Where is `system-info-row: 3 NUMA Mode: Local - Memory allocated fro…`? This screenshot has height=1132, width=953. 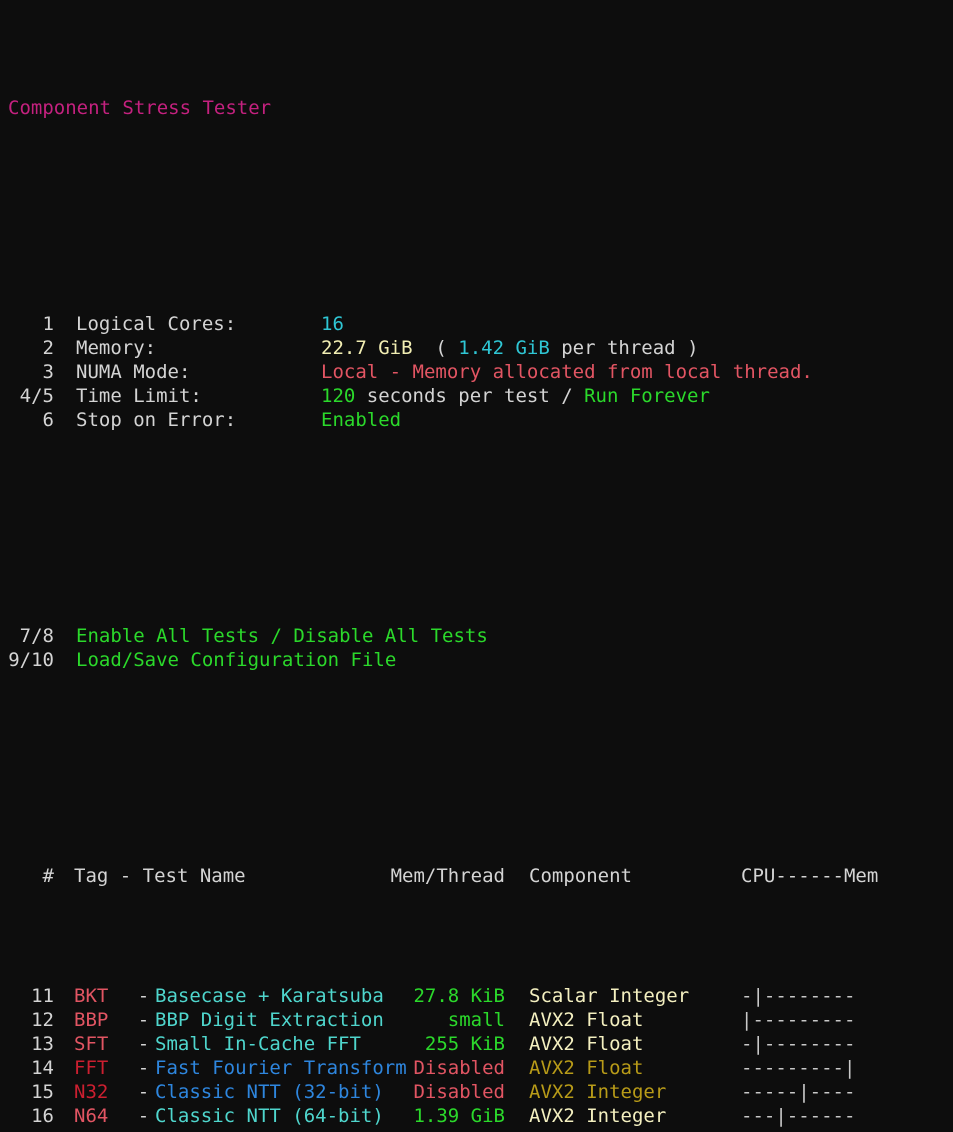
system-info-row: 3 NUMA Mode: Local - Memory allocated fro… is located at coordinates (476, 372).